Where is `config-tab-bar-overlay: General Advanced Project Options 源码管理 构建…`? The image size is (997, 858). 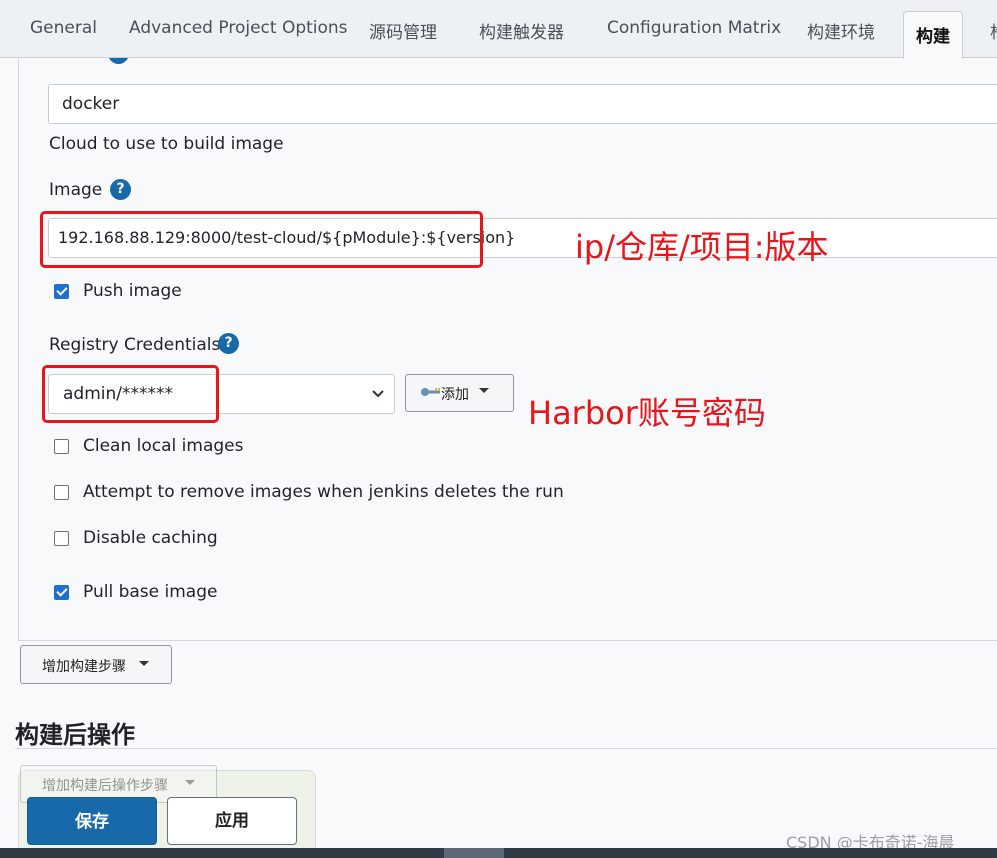
config-tab-bar-overlay: General Advanced Project Options 源码管理 构建… is located at coordinates (498, 29).